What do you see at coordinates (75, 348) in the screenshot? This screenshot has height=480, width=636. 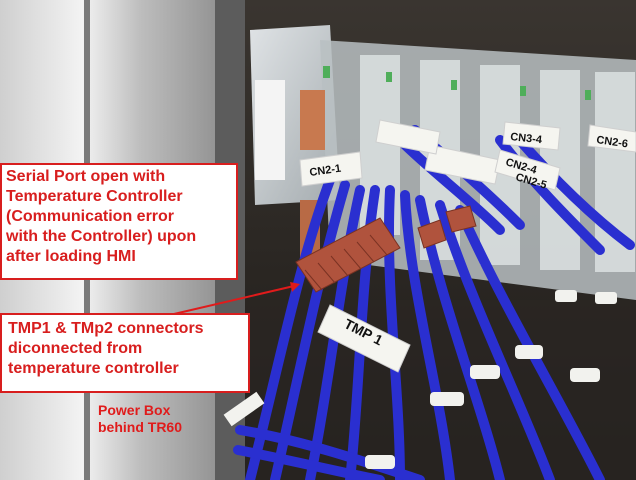 I see `callout-line: diconnected from` at bounding box center [75, 348].